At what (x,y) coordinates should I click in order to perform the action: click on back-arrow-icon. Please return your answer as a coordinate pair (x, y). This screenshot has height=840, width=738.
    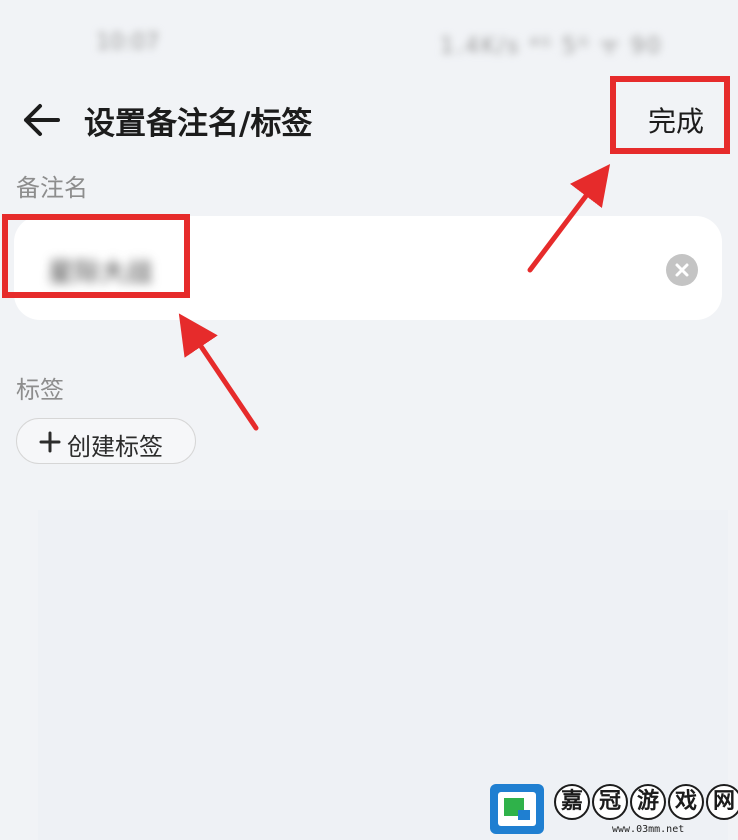
    Looking at the image, I should click on (42, 120).